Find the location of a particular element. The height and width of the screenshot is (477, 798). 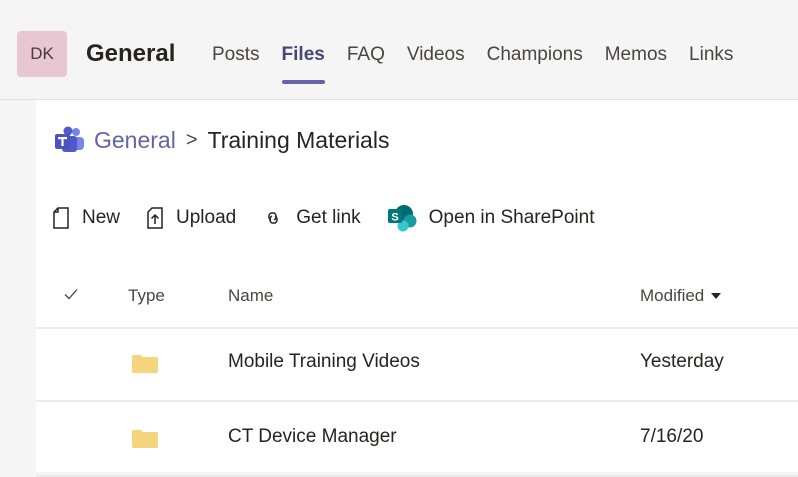

column-header-type: Type is located at coordinates (146, 296).